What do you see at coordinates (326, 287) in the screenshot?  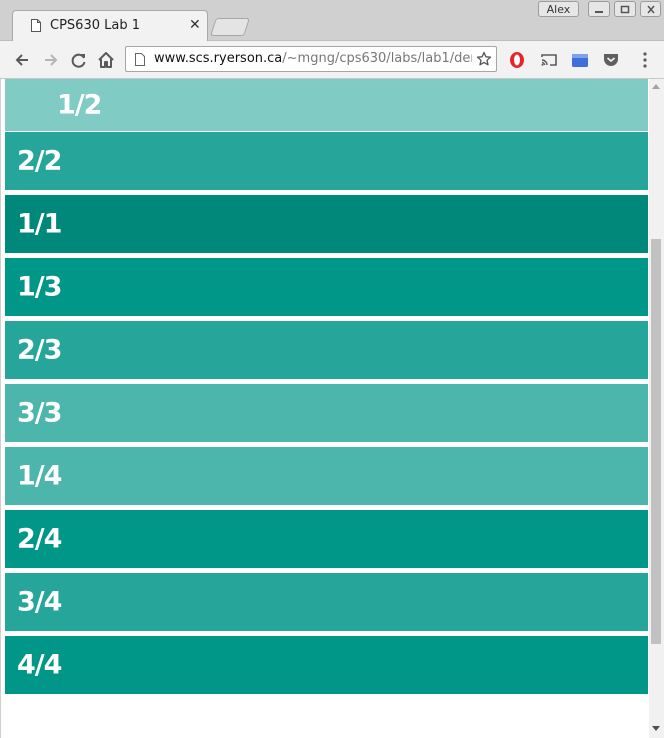 I see `row-1-3: 1/3` at bounding box center [326, 287].